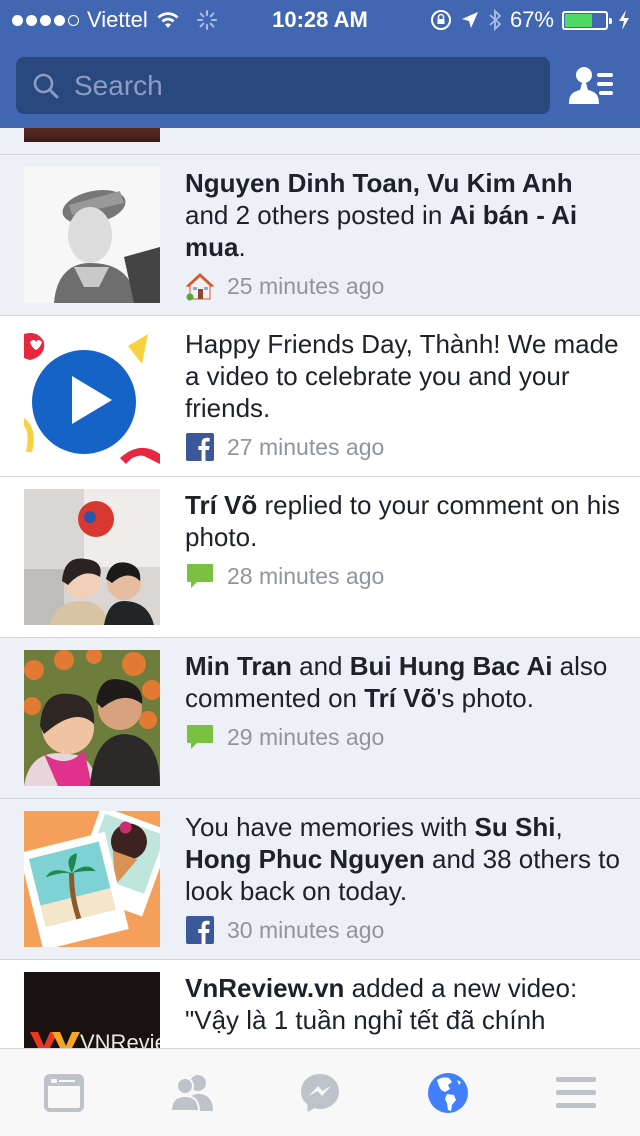  I want to click on status-bar: Viettel 10:28 AM 67%, so click(320, 20).